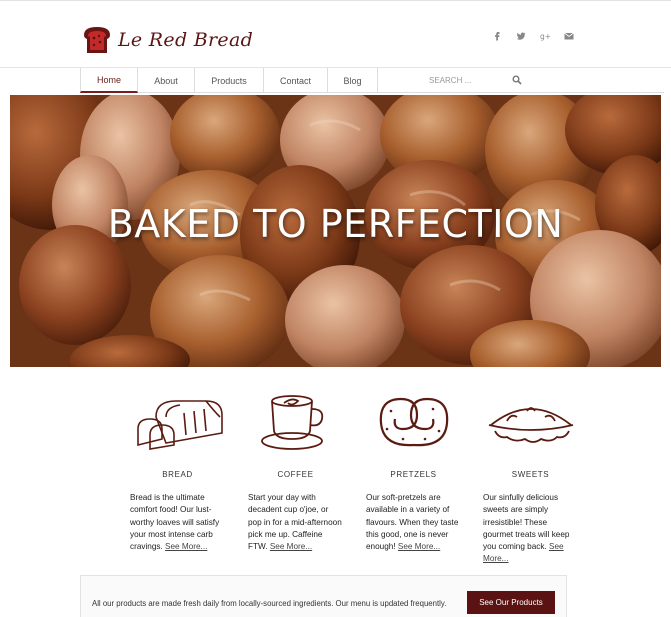  I want to click on brand-name: Le Red Bread, so click(186, 40).